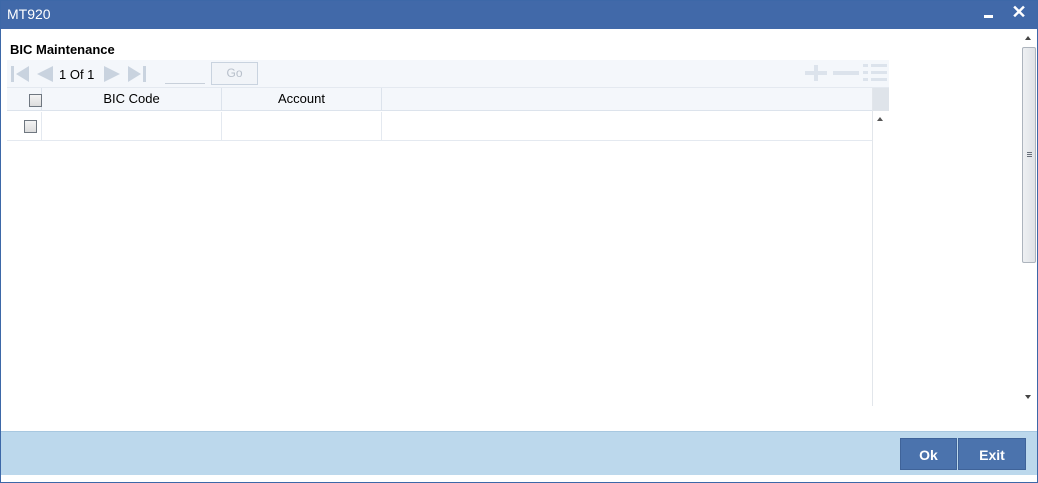  I want to click on section-title: BIC Maintenance, so click(62, 49).